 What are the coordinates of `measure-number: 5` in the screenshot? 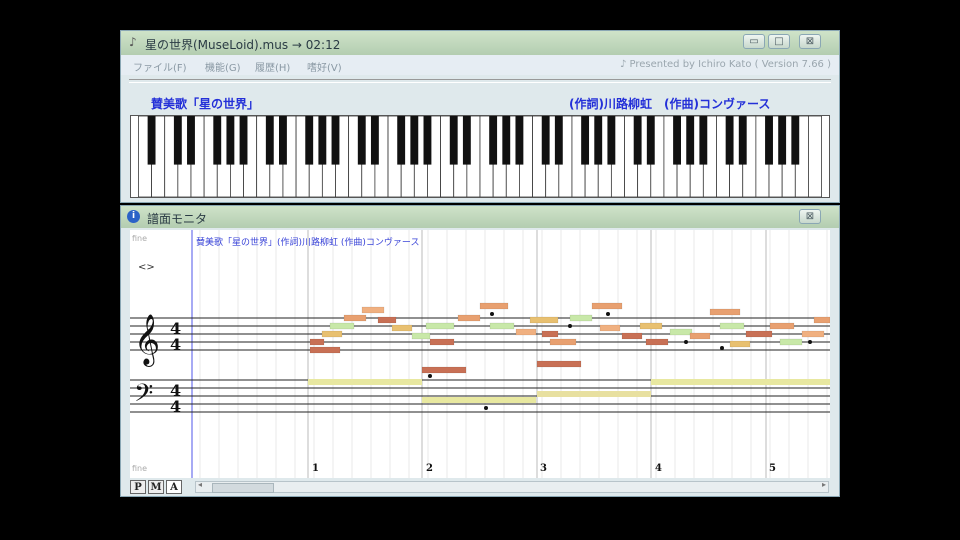 It's located at (772, 468).